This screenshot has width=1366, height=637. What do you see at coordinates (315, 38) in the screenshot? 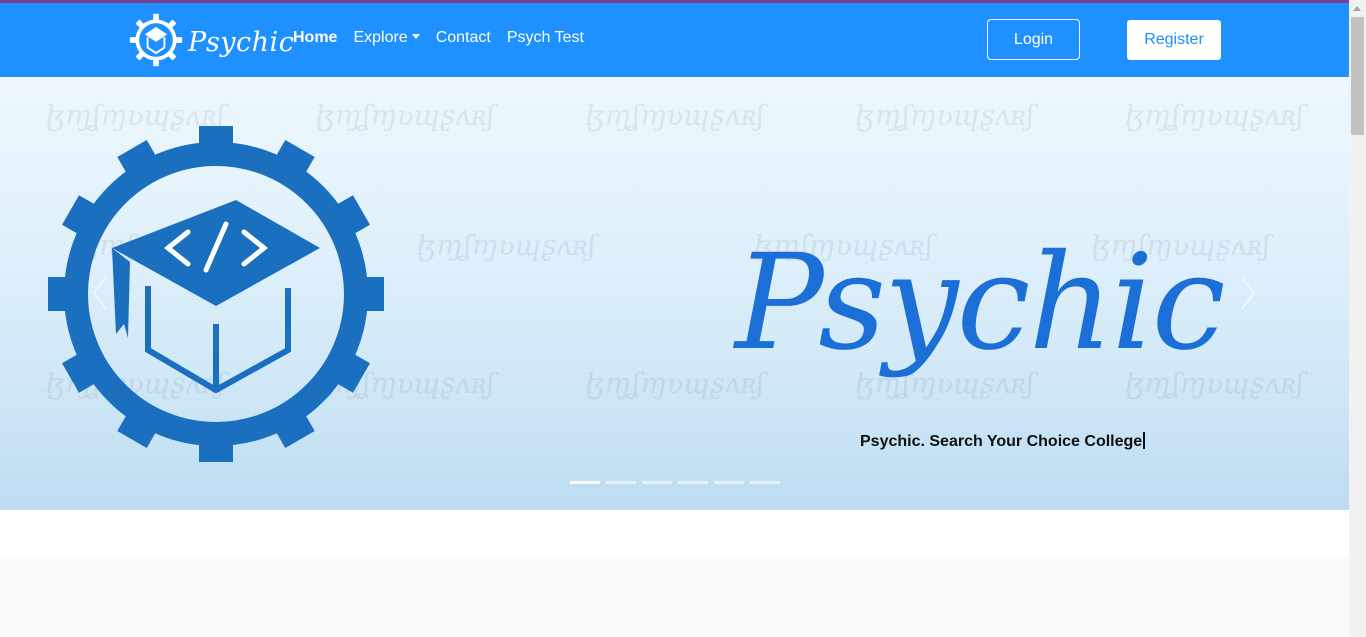
I see `nav-item-home: Home` at bounding box center [315, 38].